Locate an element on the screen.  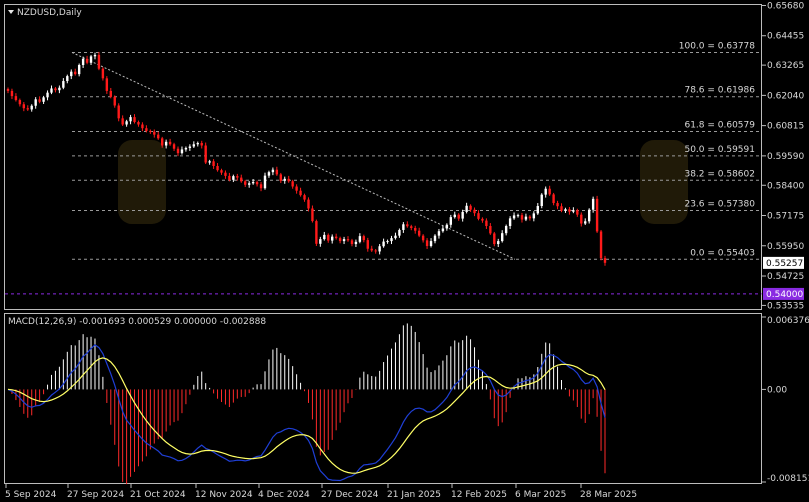
time-axis-label: 6 Mar 2025 is located at coordinates (540, 495).